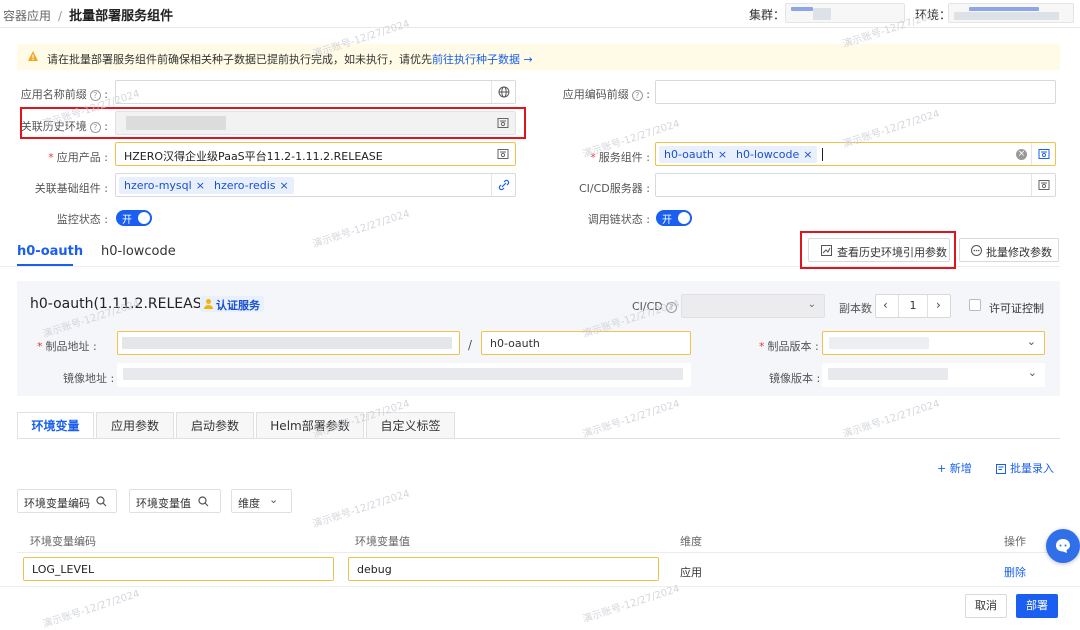 This screenshot has height=630, width=1080. I want to click on add-button: + 新增, so click(954, 468).